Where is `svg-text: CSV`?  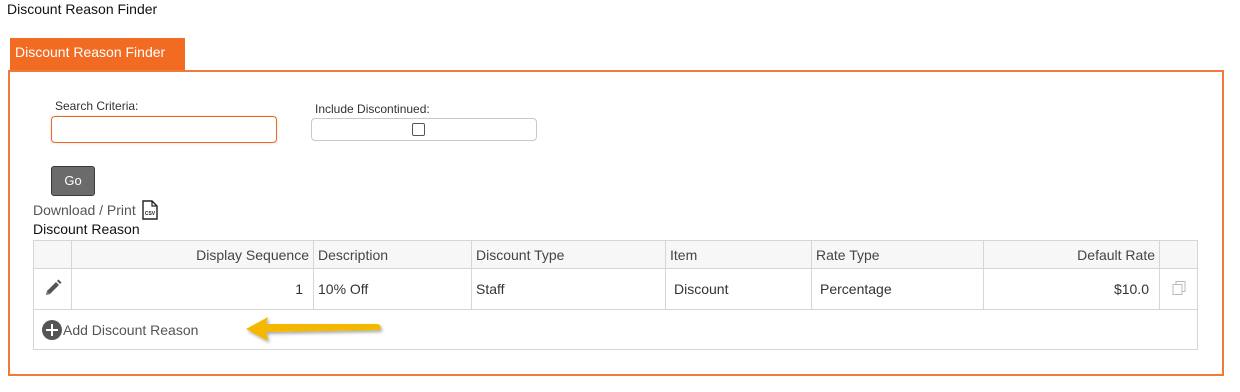
svg-text: CSV is located at coordinates (150, 214).